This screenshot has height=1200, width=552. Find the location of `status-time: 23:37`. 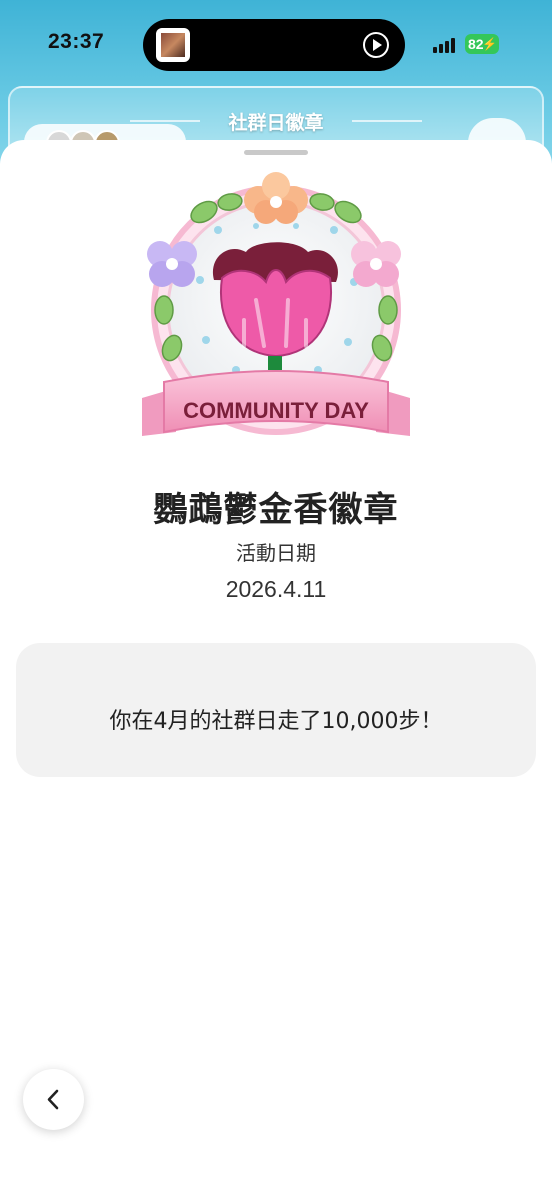

status-time: 23:37 is located at coordinates (76, 41).